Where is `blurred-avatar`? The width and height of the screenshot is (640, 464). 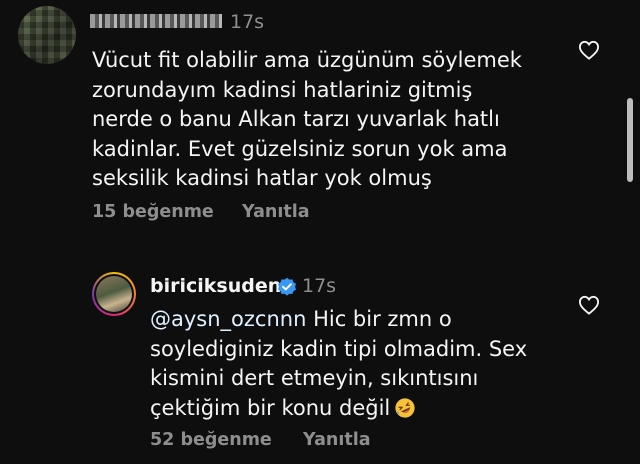 blurred-avatar is located at coordinates (47, 35).